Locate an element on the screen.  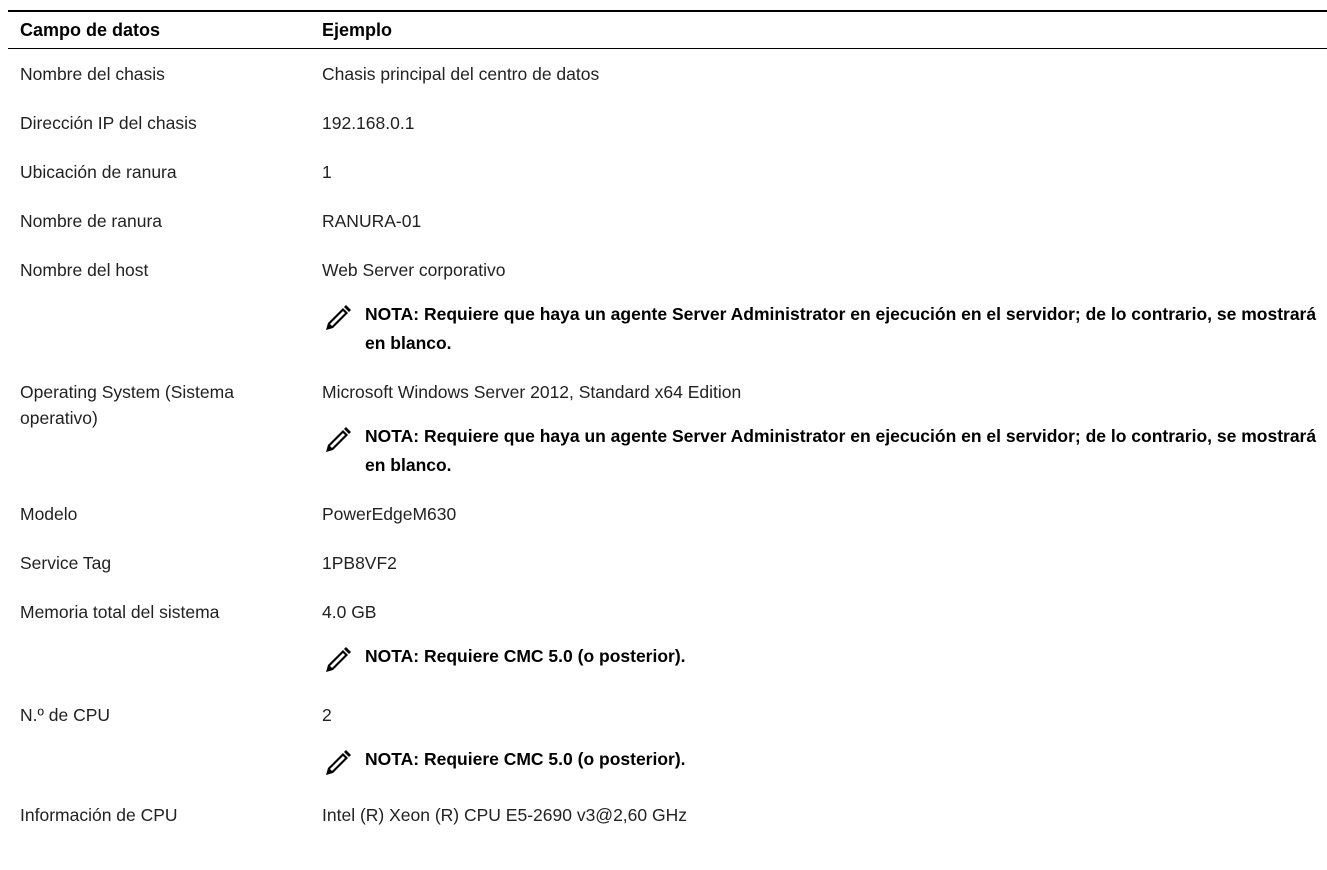
table-header-row: Campo de datos Ejemplo is located at coordinates (667, 30).